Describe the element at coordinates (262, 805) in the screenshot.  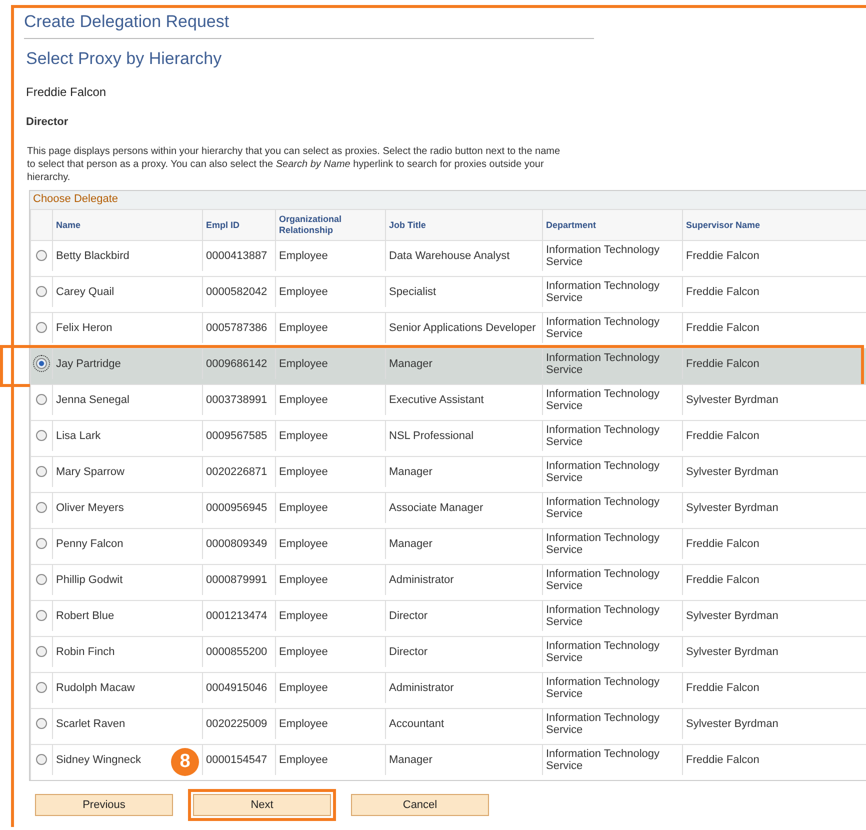
I see `nav-button: Next` at that location.